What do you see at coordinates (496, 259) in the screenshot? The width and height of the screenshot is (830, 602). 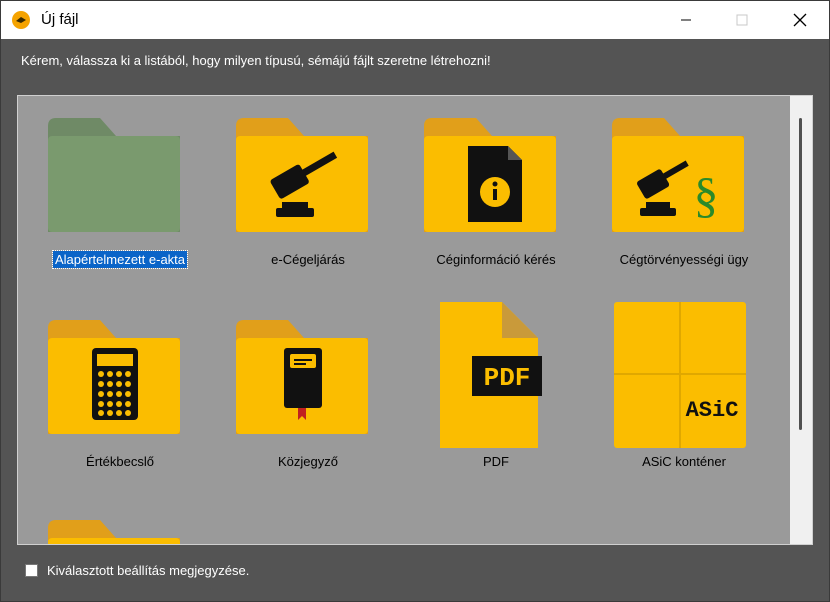 I see `list-item-label: Céginformáció kérés` at bounding box center [496, 259].